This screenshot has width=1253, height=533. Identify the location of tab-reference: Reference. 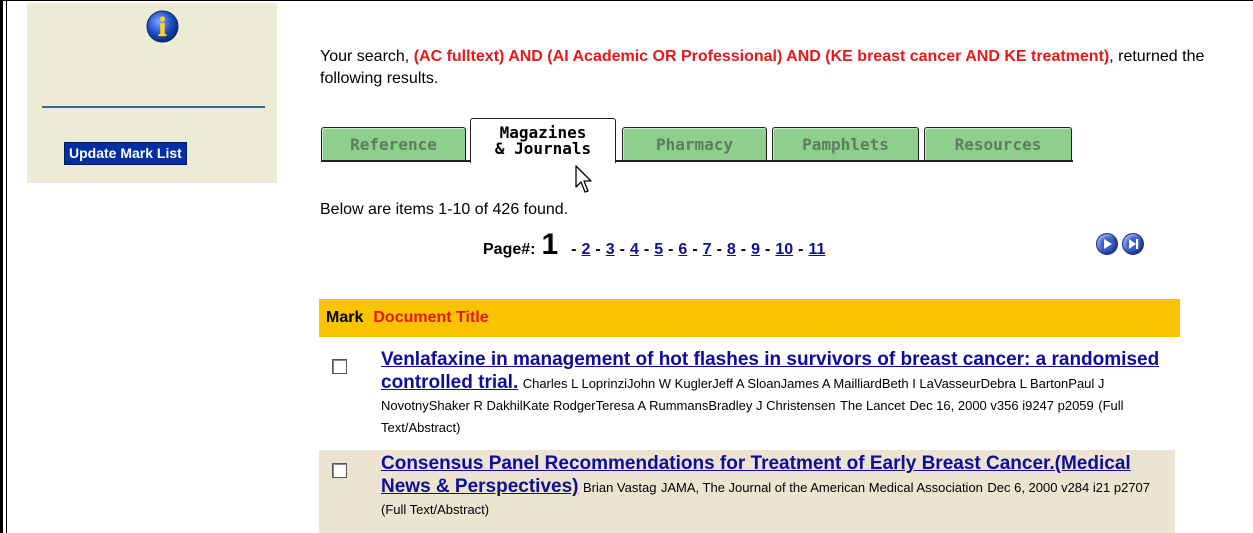
(393, 144).